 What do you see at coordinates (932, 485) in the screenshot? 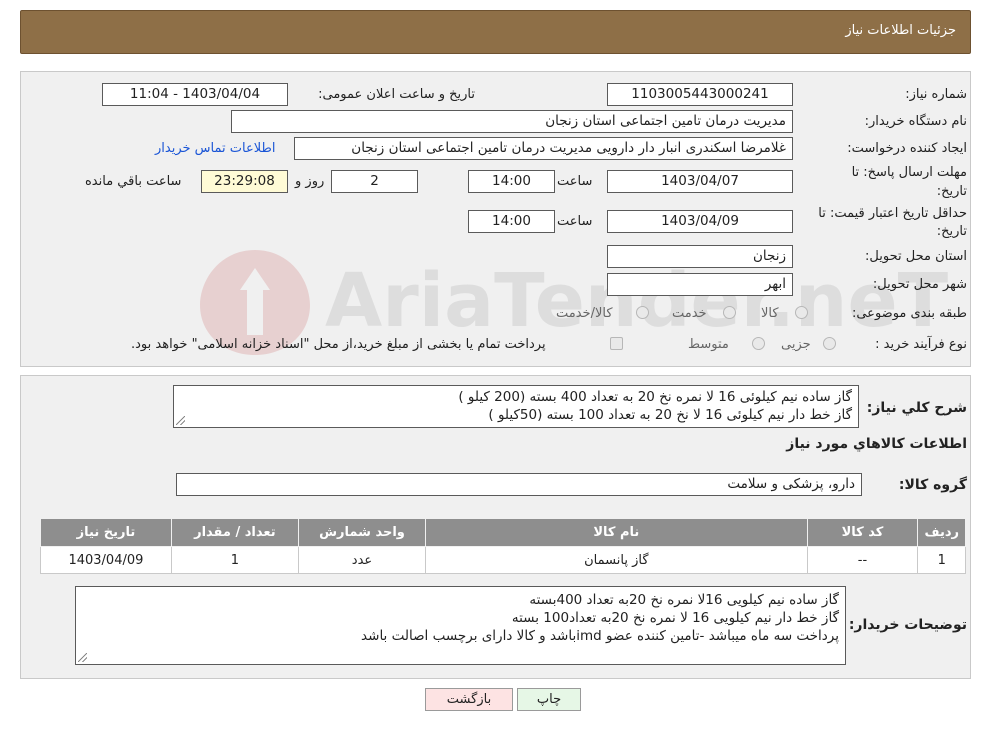
I see `goods-group-label: گروه کالا:` at bounding box center [932, 485].